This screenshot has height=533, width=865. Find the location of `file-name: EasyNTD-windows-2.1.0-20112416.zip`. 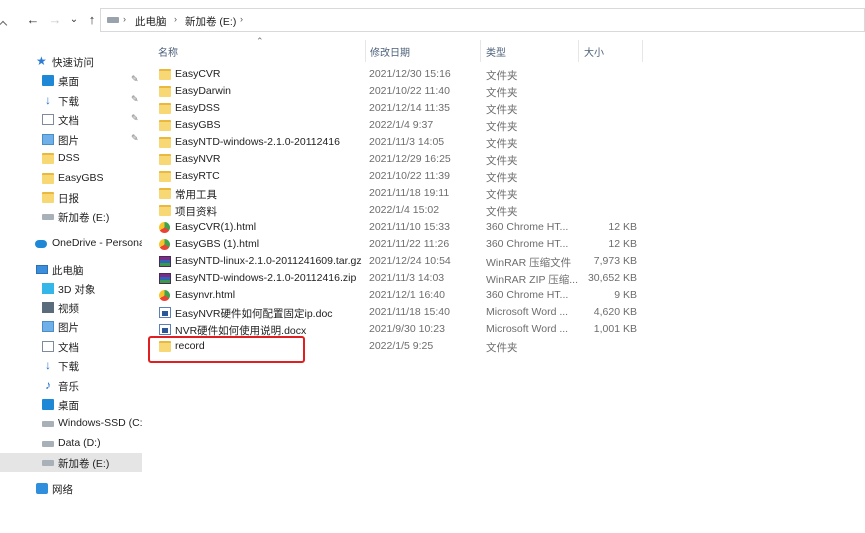

file-name: EasyNTD-windows-2.1.0-20112416.zip is located at coordinates (266, 278).